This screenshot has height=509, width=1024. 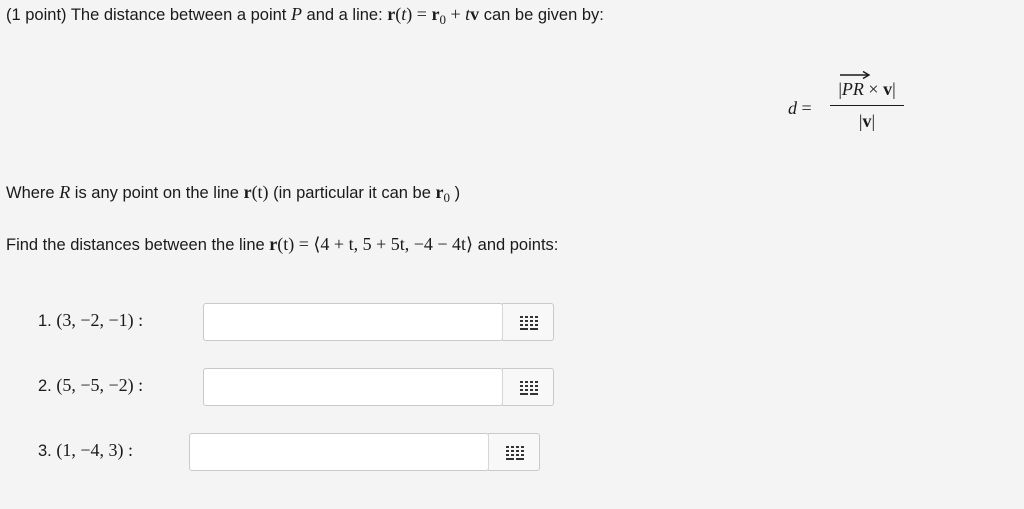 What do you see at coordinates (33, 193) in the screenshot?
I see `where-prefix: Where` at bounding box center [33, 193].